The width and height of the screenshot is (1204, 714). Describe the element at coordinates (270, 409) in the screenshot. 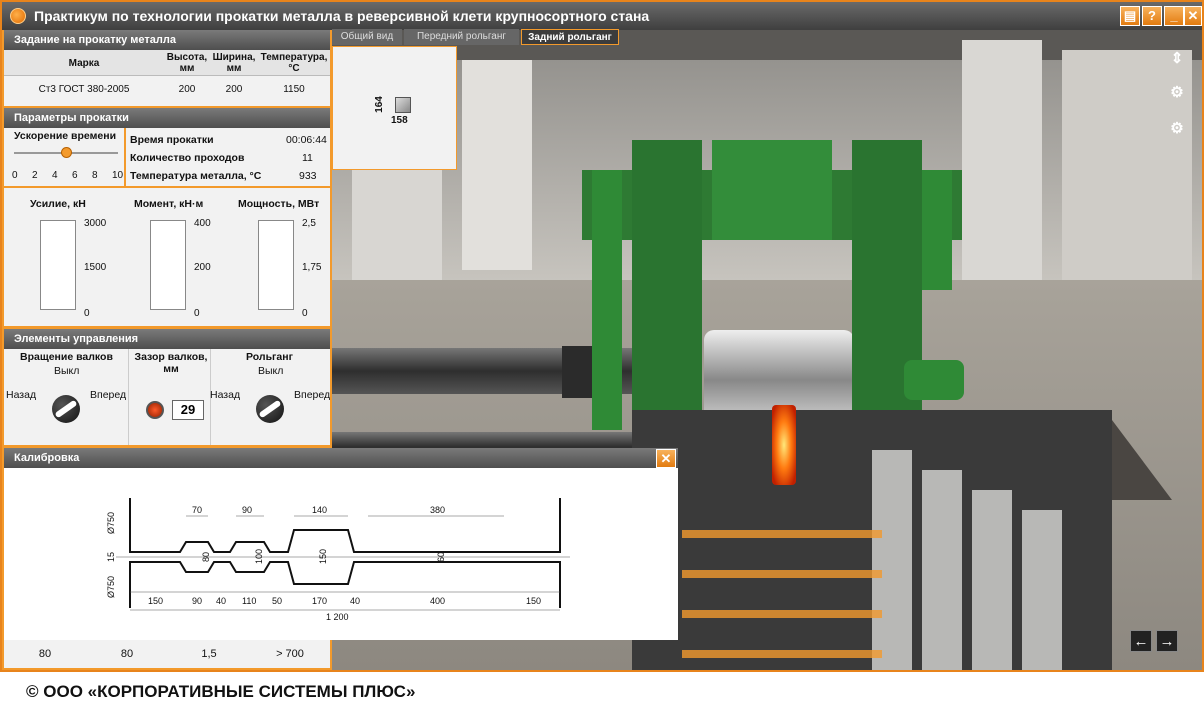

I see `roller-switch` at that location.